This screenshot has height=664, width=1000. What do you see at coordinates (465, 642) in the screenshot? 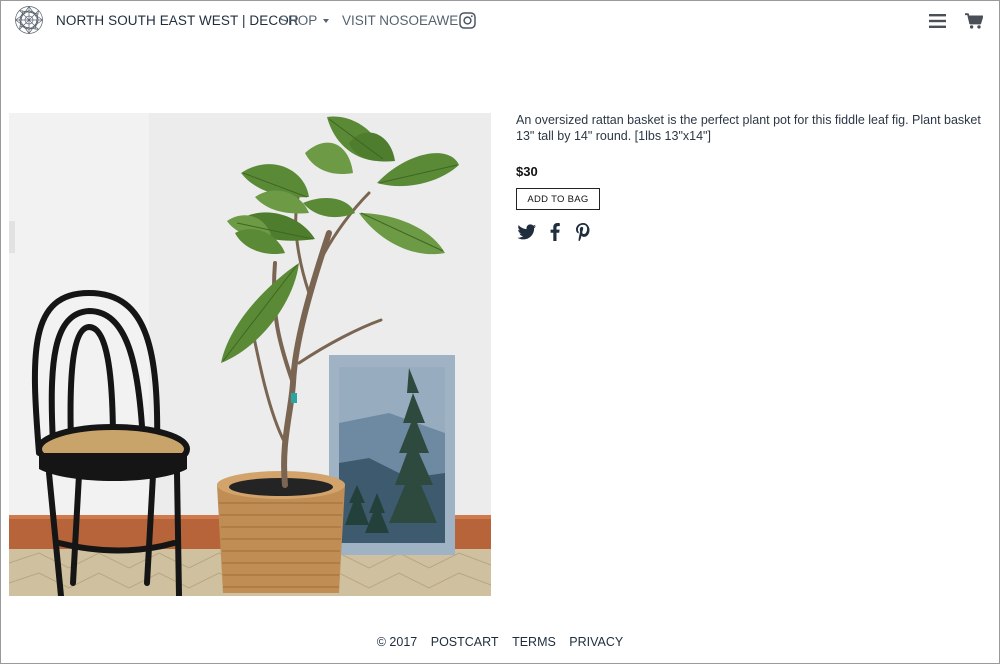
I see `footer-link-postcart: POSTCART` at bounding box center [465, 642].